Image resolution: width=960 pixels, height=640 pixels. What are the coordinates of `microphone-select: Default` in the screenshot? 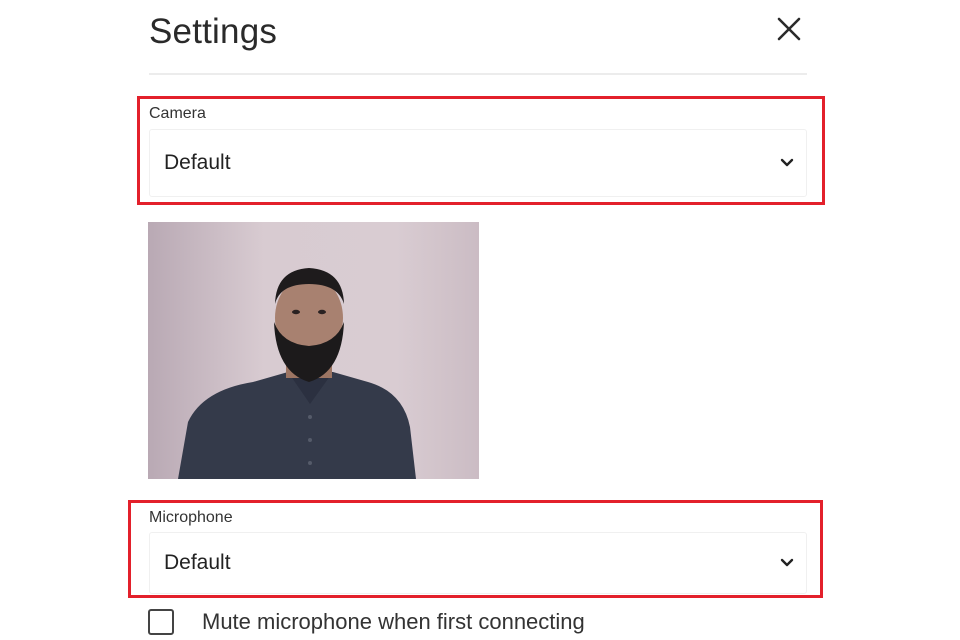 It's located at (478, 563).